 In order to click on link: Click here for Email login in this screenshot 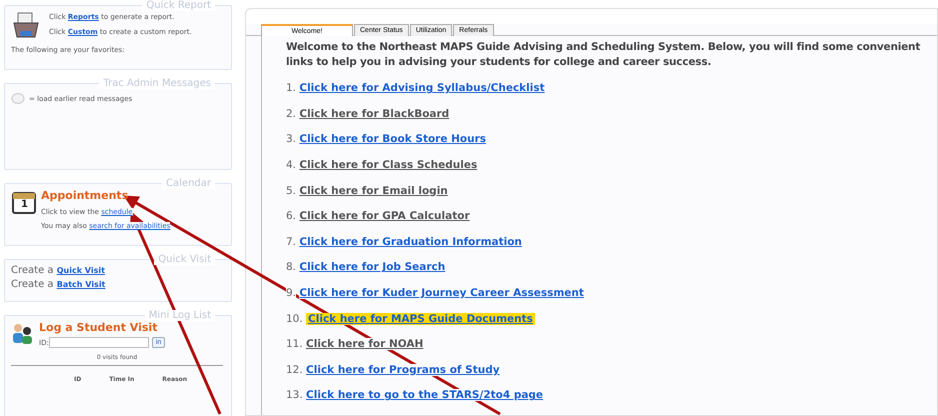, I will do `click(373, 190)`.